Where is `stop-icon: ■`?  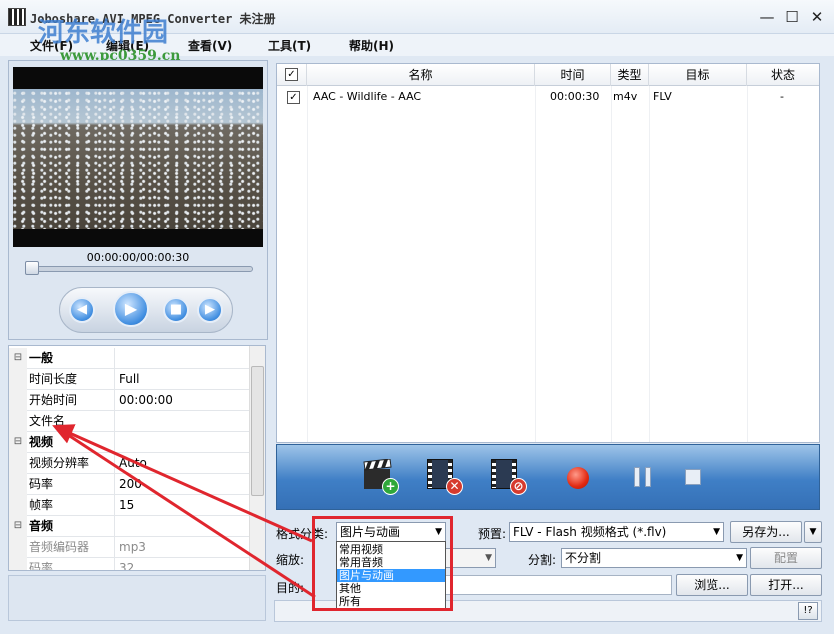 stop-icon: ■ is located at coordinates (176, 309).